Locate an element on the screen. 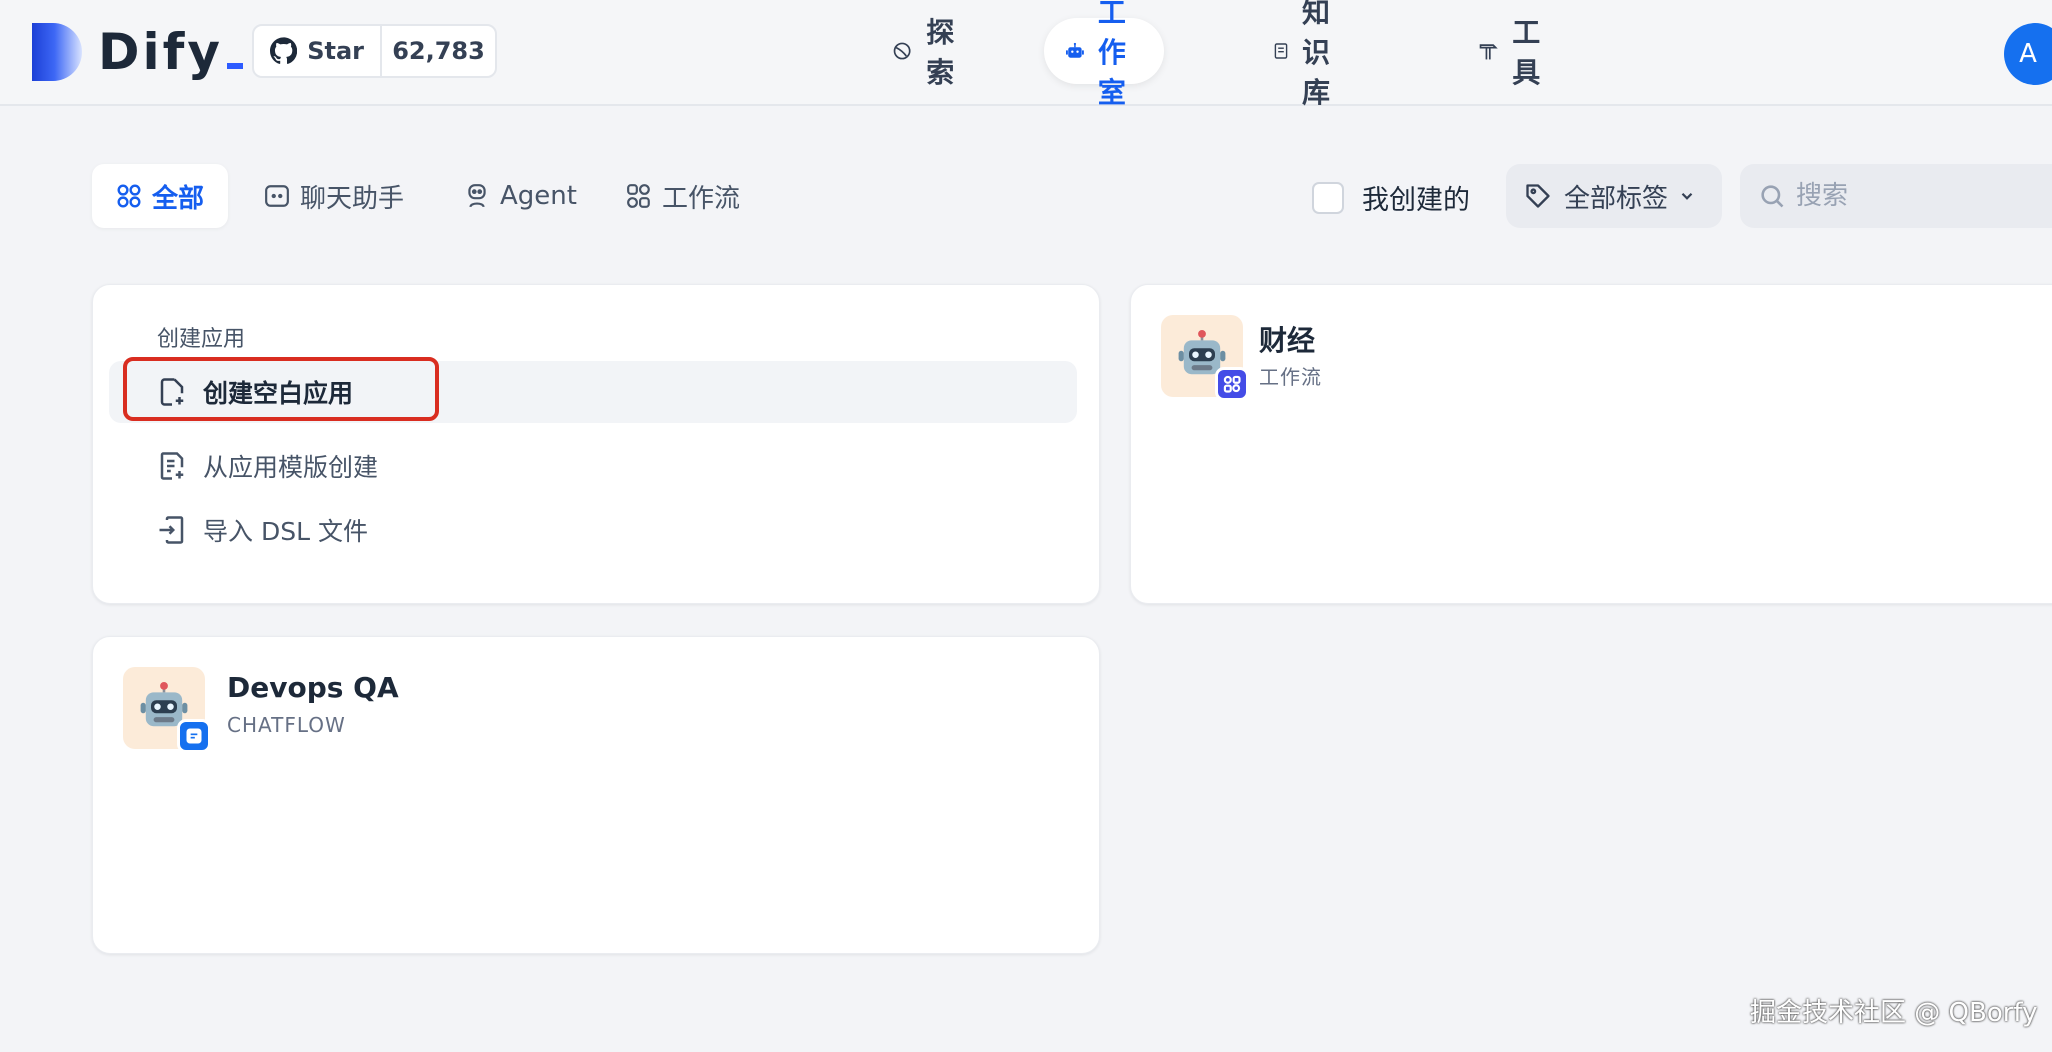 This screenshot has width=2052, height=1052. robot-icon is located at coordinates (1075, 50).